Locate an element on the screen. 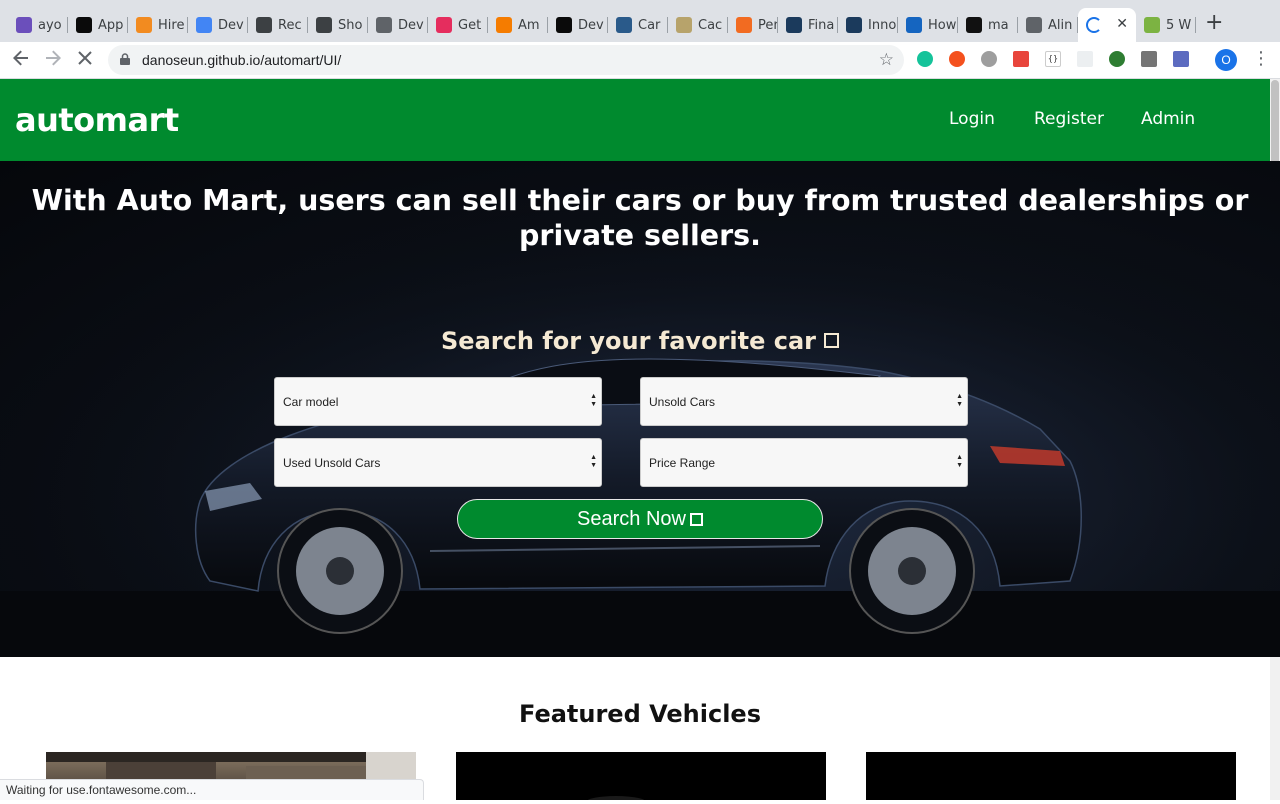 This screenshot has width=1280, height=804. unsold-cars-select: Unsold Cars ▲ ▼ is located at coordinates (804, 401).